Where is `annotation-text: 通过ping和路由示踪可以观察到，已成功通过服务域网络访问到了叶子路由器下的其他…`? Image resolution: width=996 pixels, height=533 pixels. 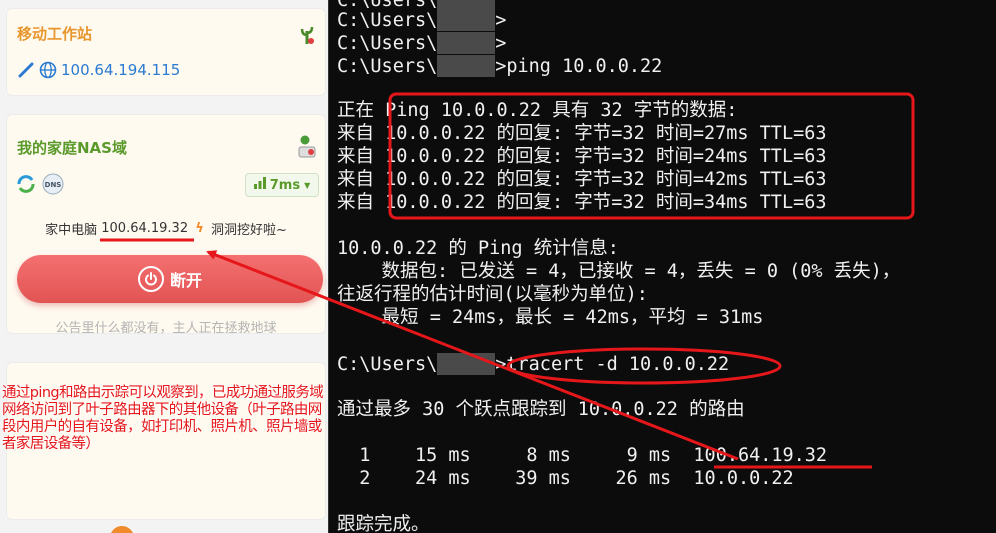
annotation-text: 通过ping和路由示踪可以观察到，已成功通过服务域网络访问到了叶子路由器下的其他… is located at coordinates (163, 418).